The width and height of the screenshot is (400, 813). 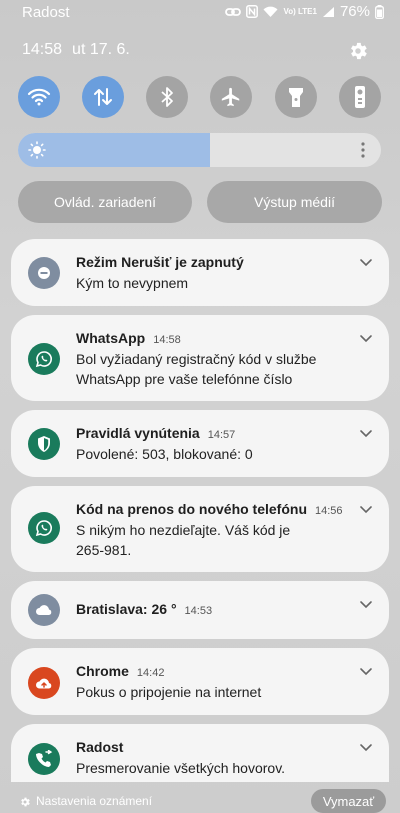 What do you see at coordinates (144, 609) in the screenshot?
I see `notification-title: Bratislava: 26 ° 14:53` at bounding box center [144, 609].